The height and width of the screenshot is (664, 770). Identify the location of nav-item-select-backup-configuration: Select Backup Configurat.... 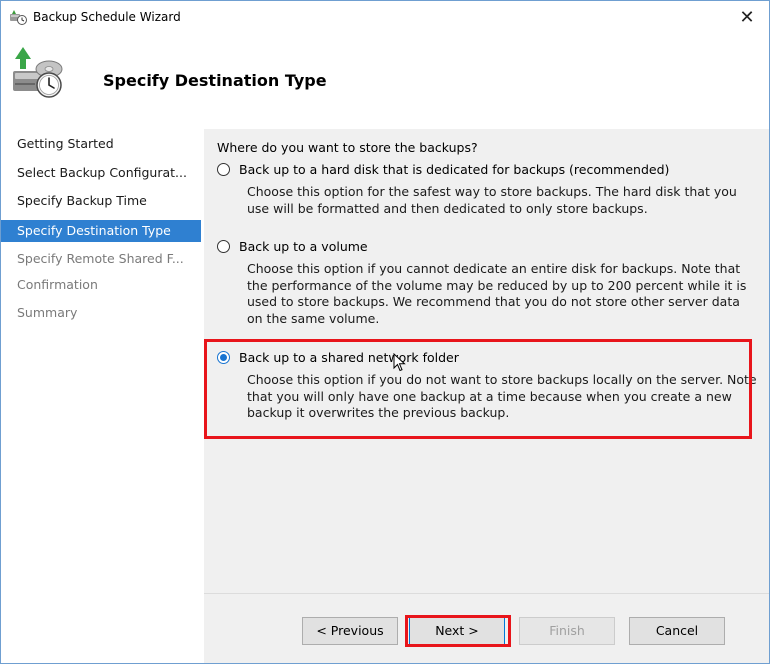
(101, 173).